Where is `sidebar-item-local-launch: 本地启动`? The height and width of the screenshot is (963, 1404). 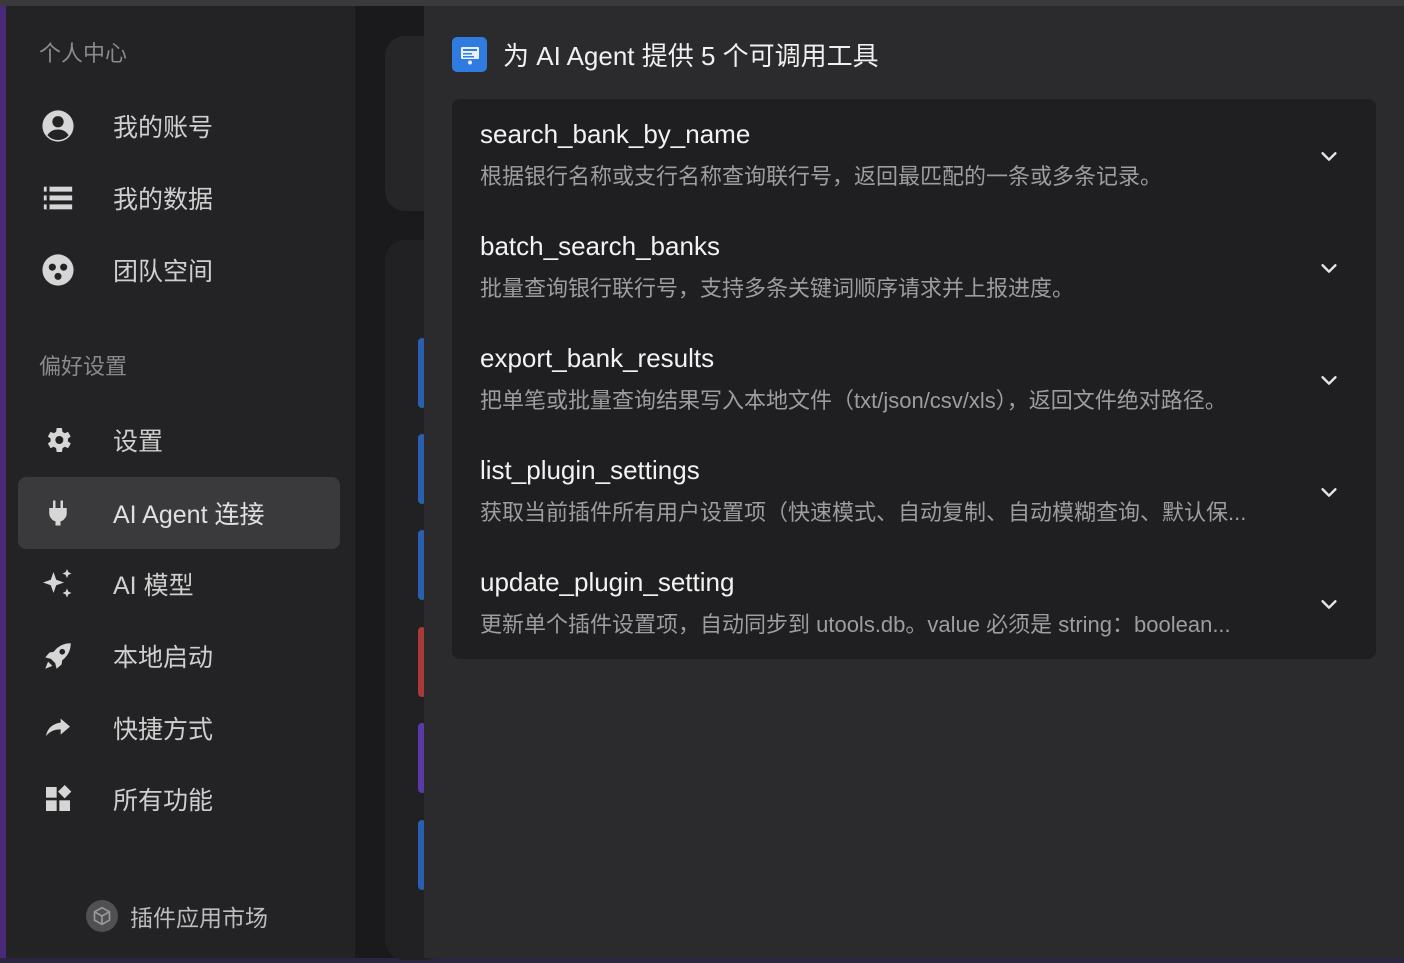
sidebar-item-local-launch: 本地启动 is located at coordinates (179, 656).